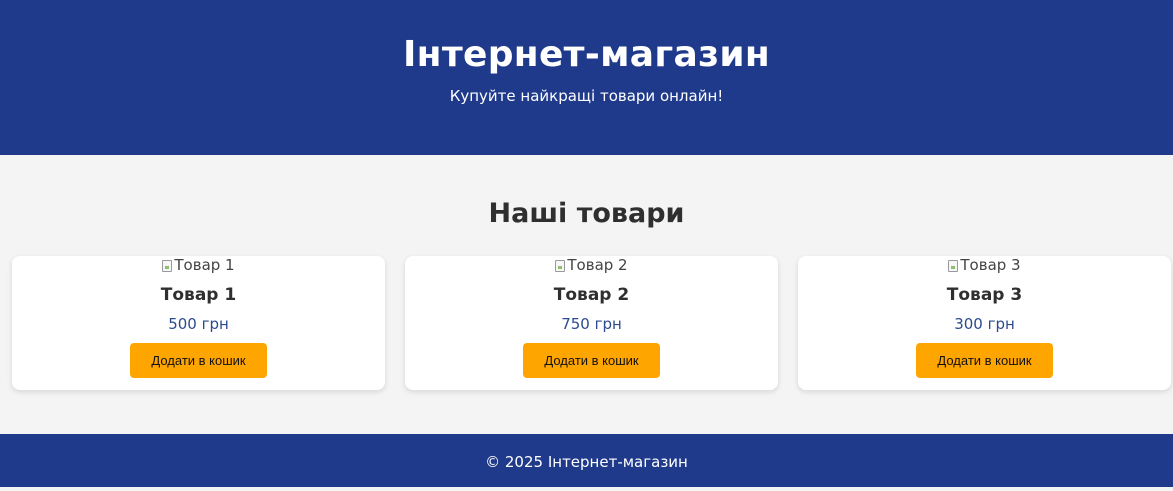  I want to click on product-image-alt: Товар 3, so click(990, 265).